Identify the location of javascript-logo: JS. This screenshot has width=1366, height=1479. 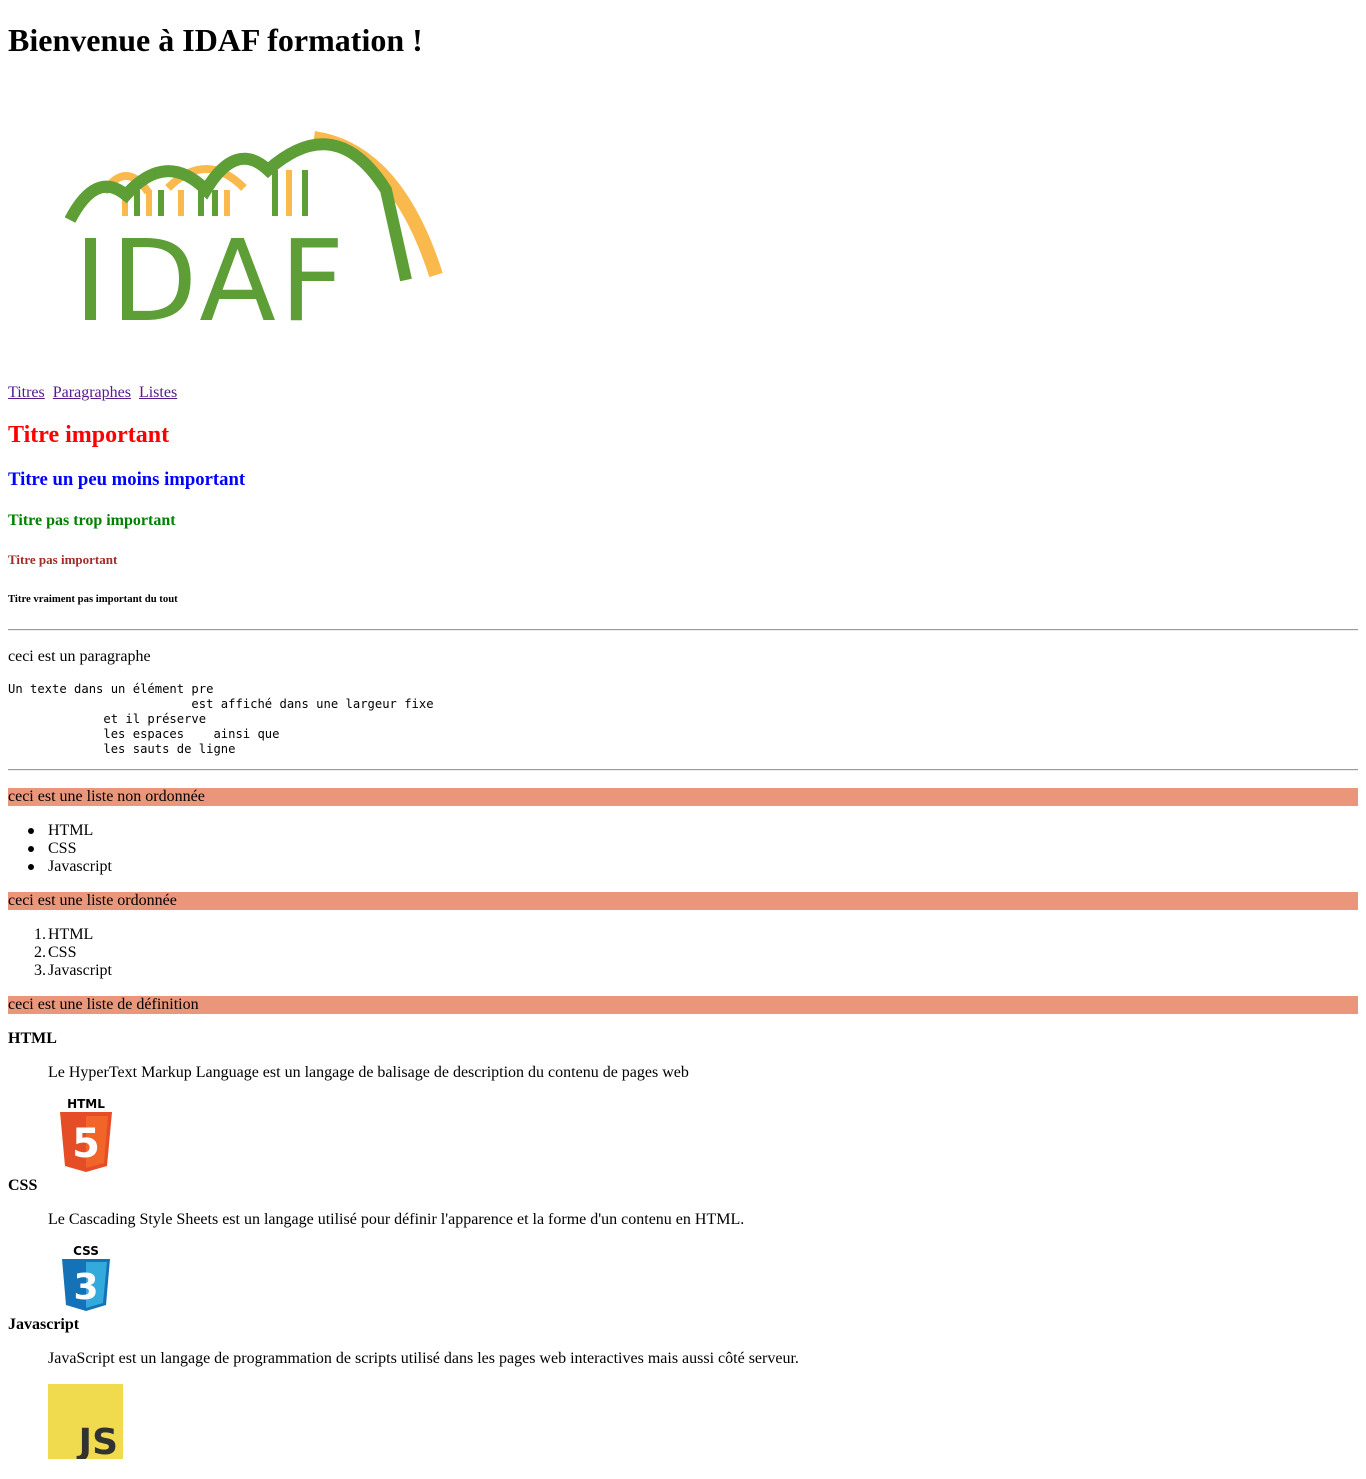
(85, 1424).